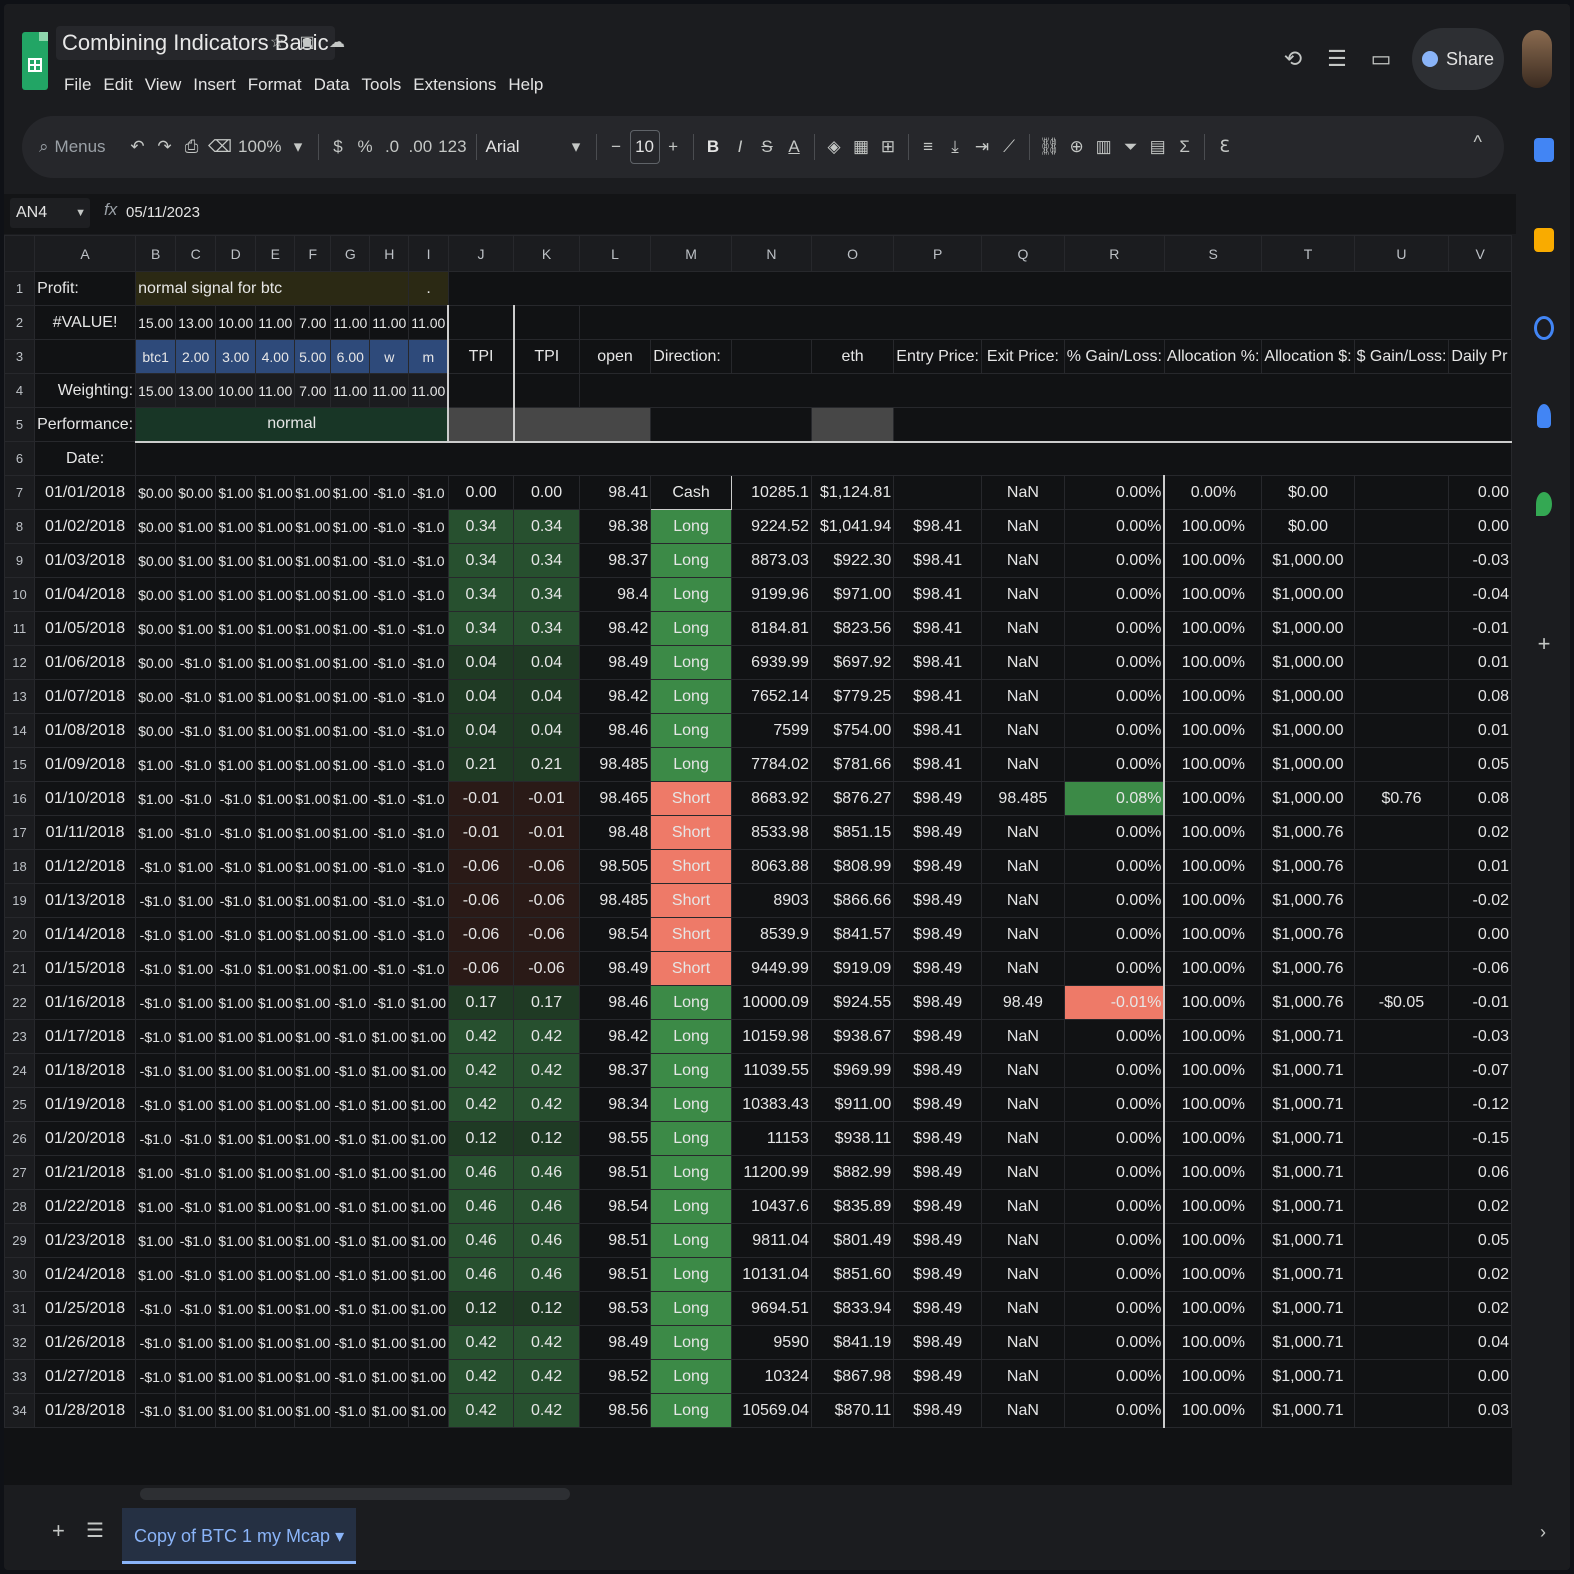  What do you see at coordinates (771, 628) in the screenshot?
I see `btc-price-cell: 8184.81` at bounding box center [771, 628].